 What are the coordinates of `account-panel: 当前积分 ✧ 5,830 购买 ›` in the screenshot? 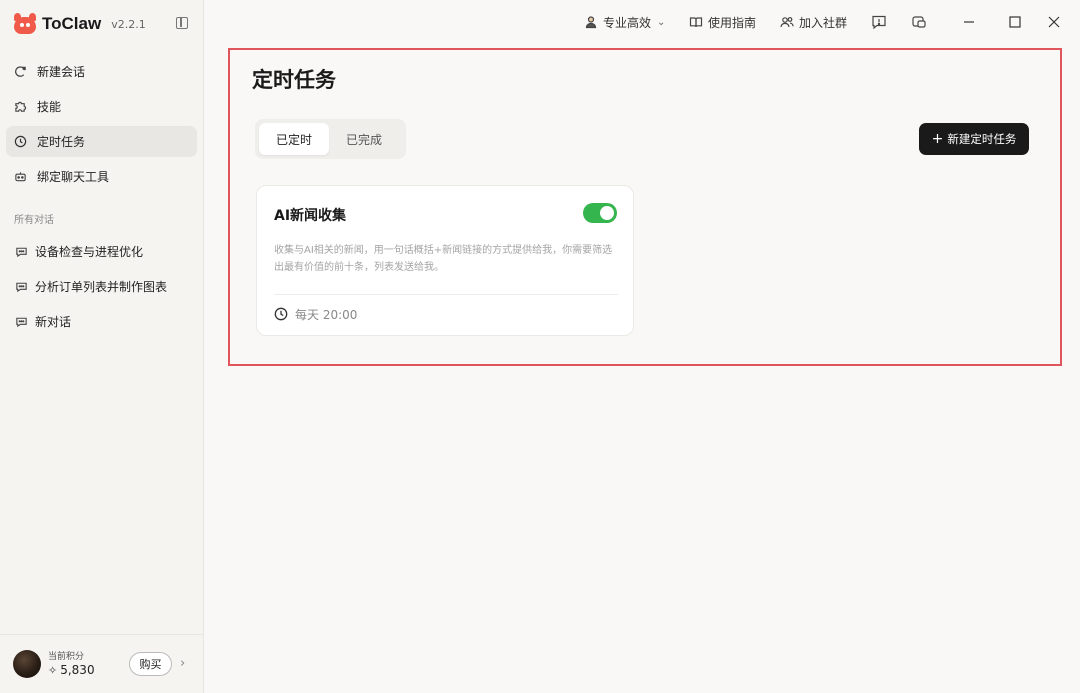 It's located at (102, 663).